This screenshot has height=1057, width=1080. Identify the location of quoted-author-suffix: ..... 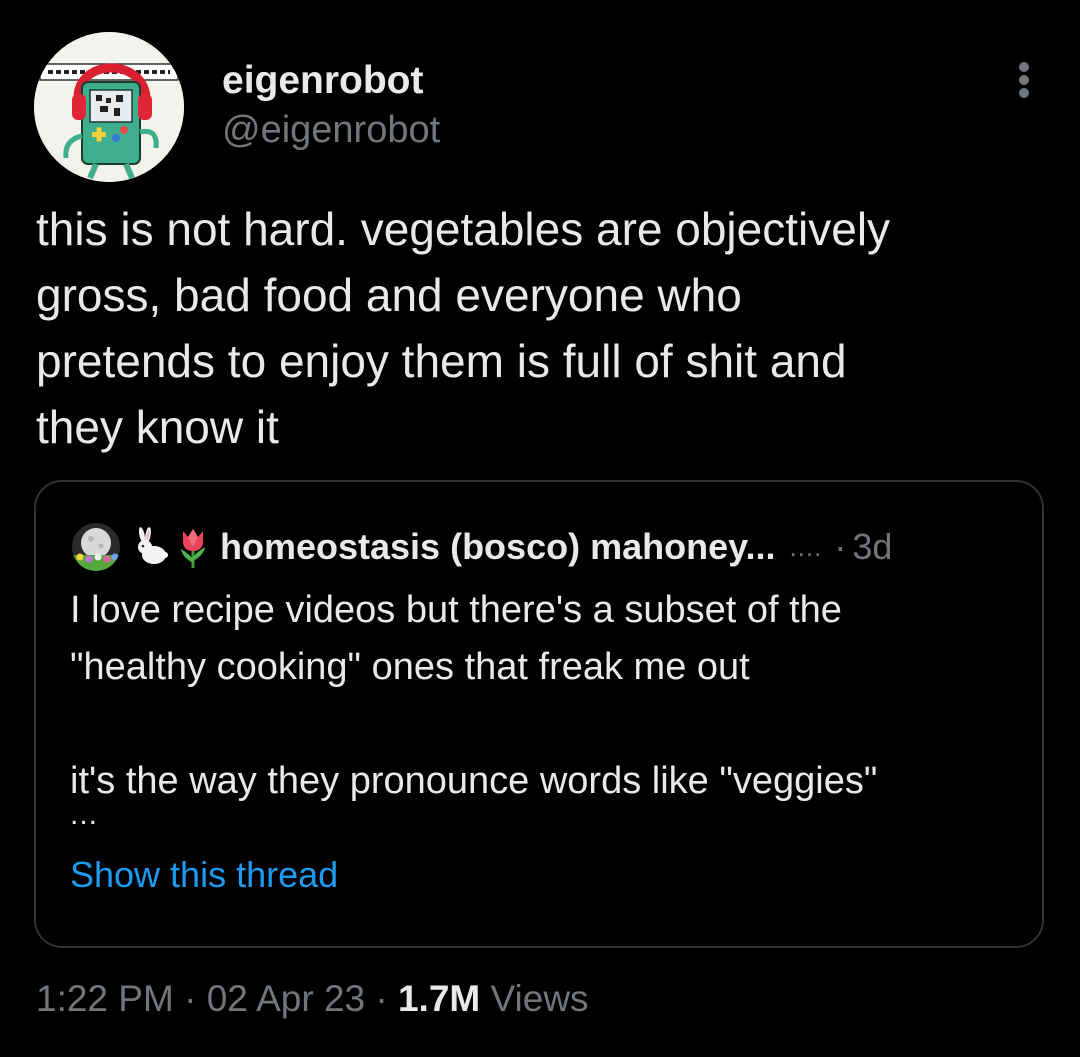
(806, 546).